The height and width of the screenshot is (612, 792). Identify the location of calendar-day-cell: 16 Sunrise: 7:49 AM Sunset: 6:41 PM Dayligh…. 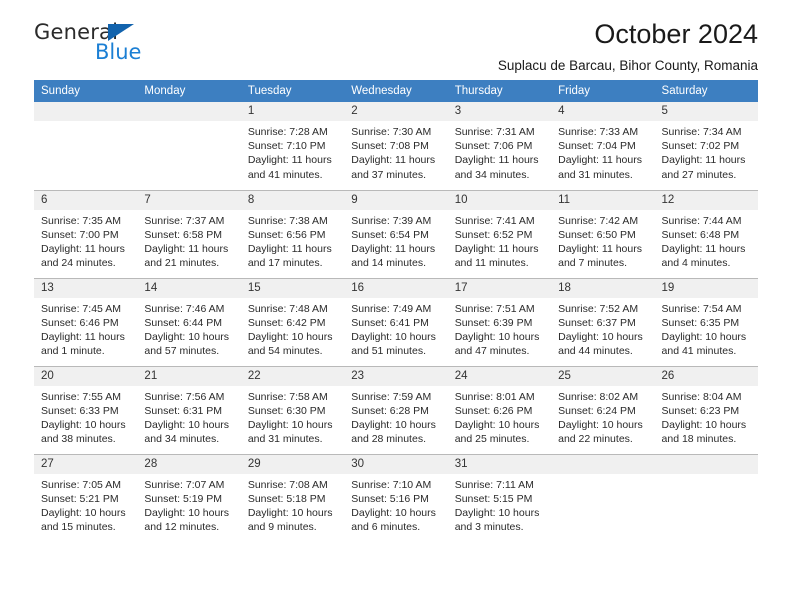
(396, 321).